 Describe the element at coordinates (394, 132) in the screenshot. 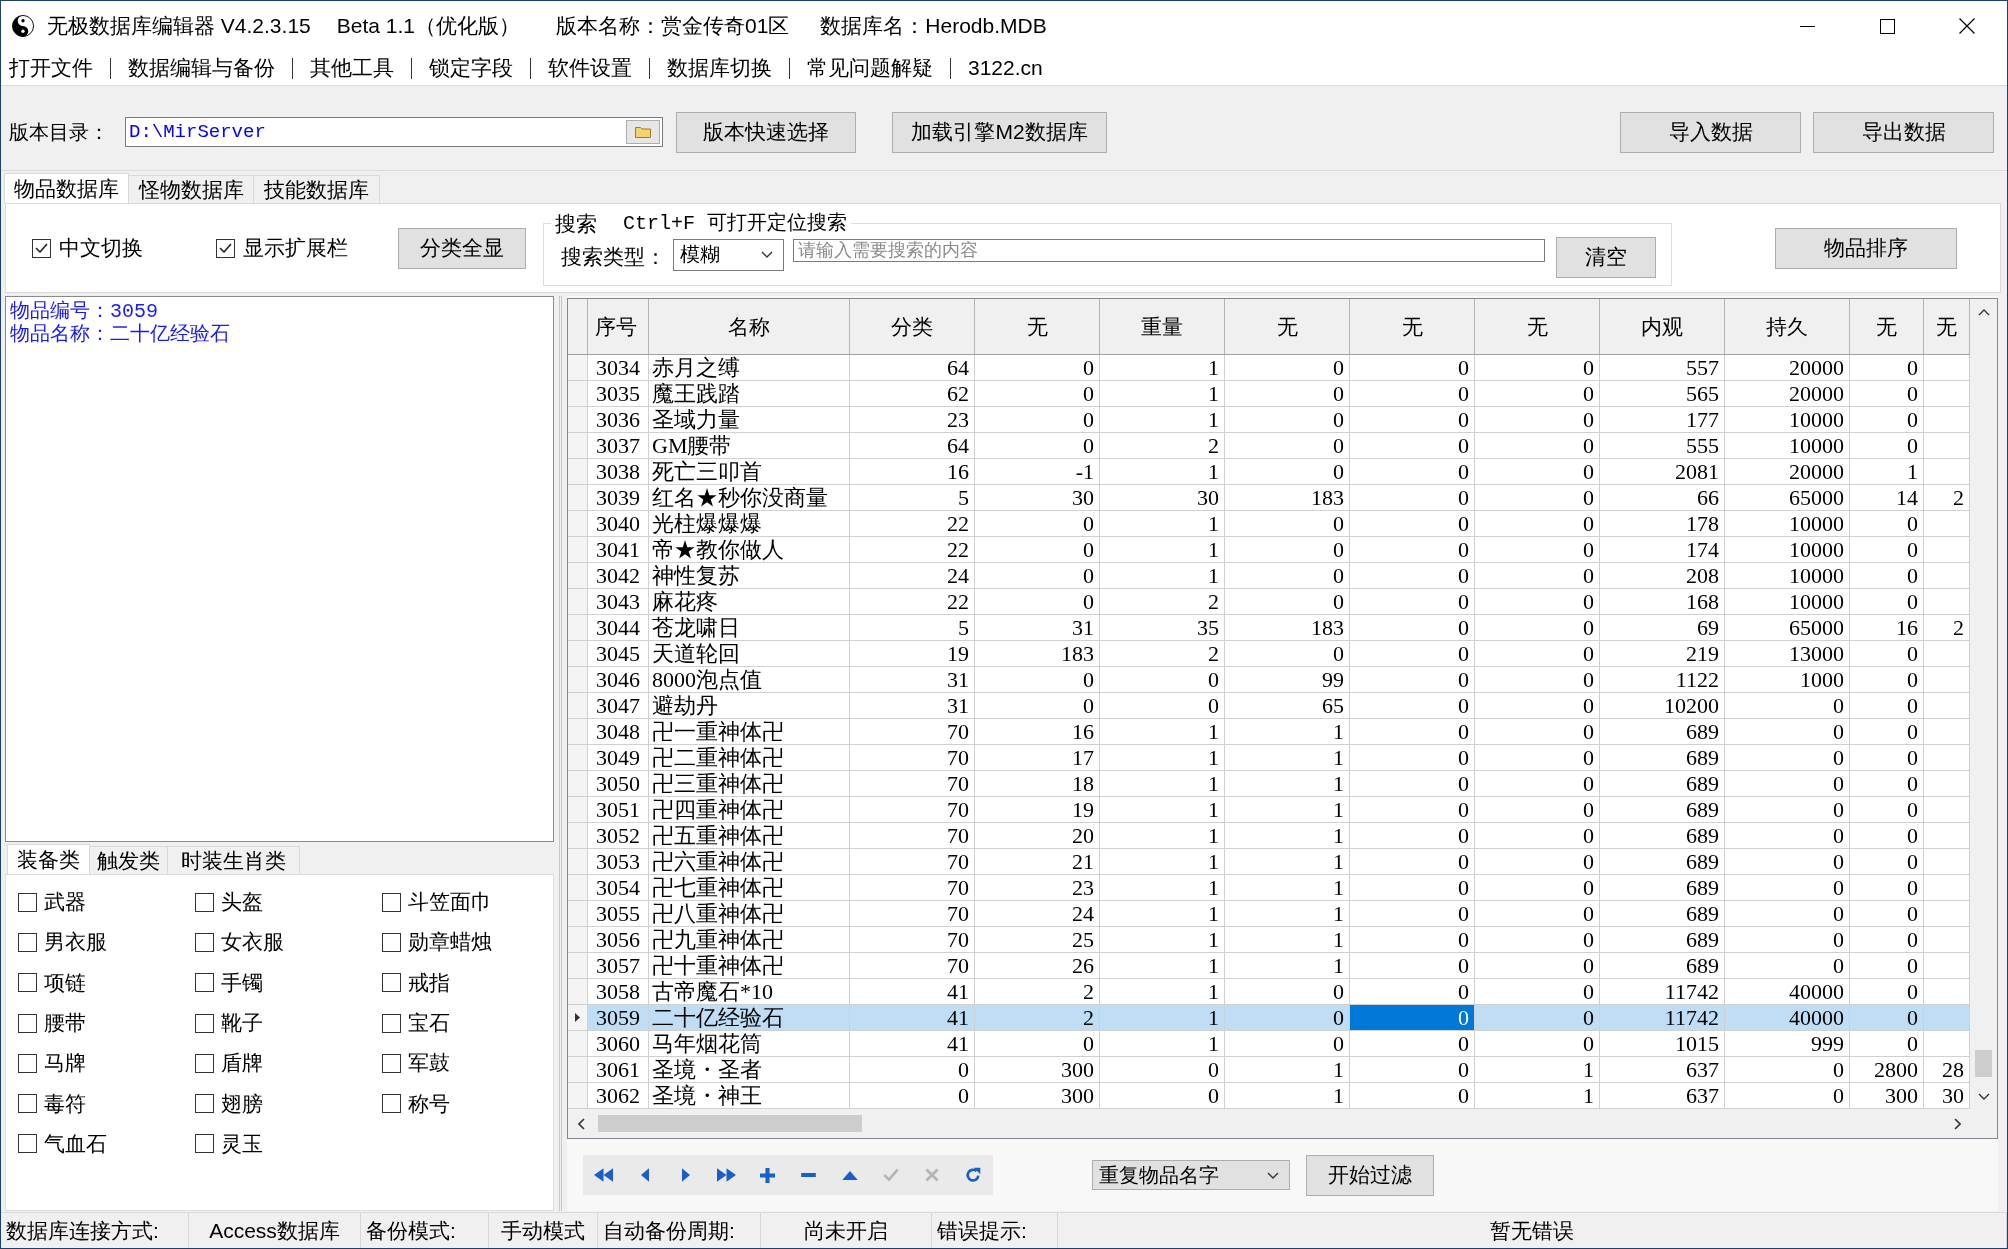

I see `path-field: D:\MirServer` at that location.